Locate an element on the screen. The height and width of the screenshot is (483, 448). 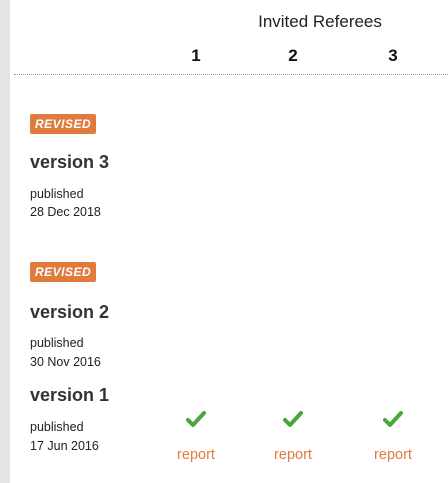
referee-report-link-2: report is located at coordinates (293, 455).